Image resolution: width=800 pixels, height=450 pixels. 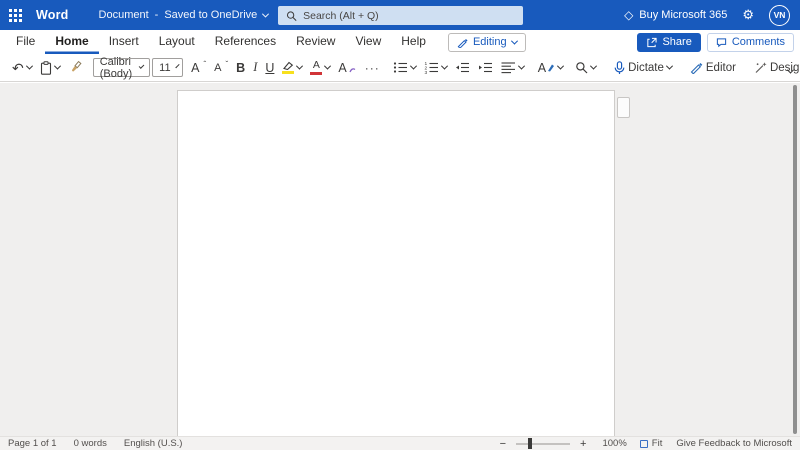 I want to click on shrink-mark: ˇ, so click(x=227, y=64).